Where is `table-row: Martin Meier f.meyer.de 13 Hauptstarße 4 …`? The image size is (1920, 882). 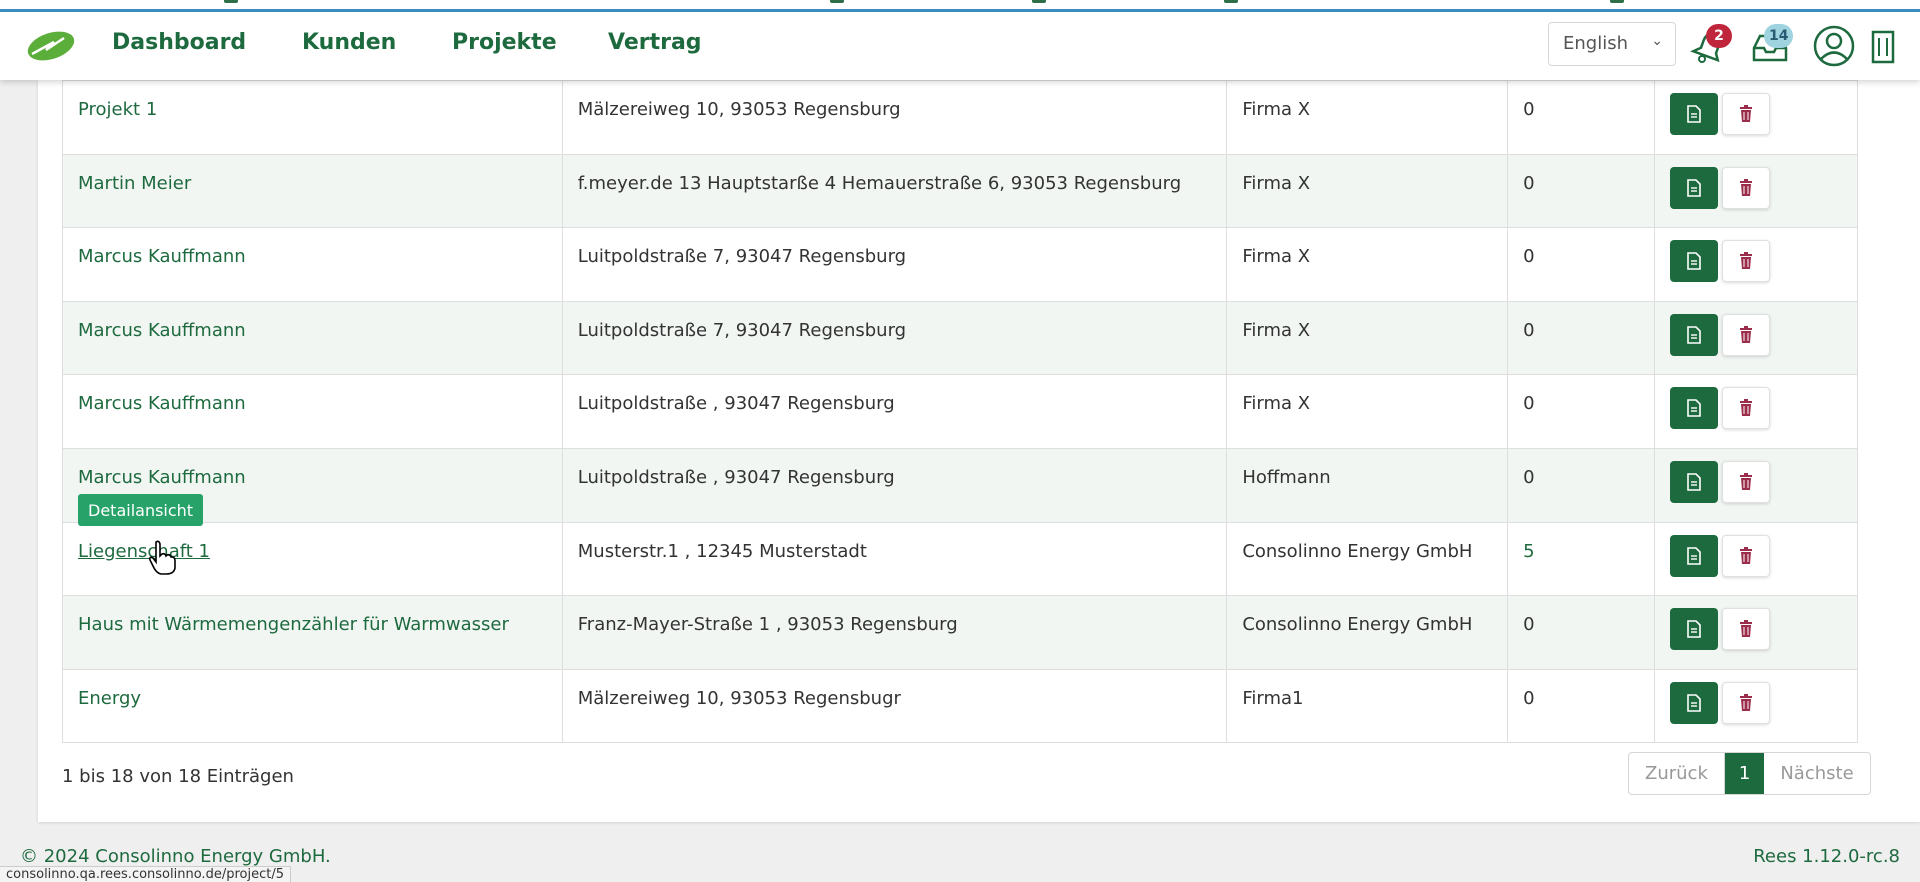
table-row: Martin Meier f.meyer.de 13 Hauptstarße 4 … is located at coordinates (960, 191).